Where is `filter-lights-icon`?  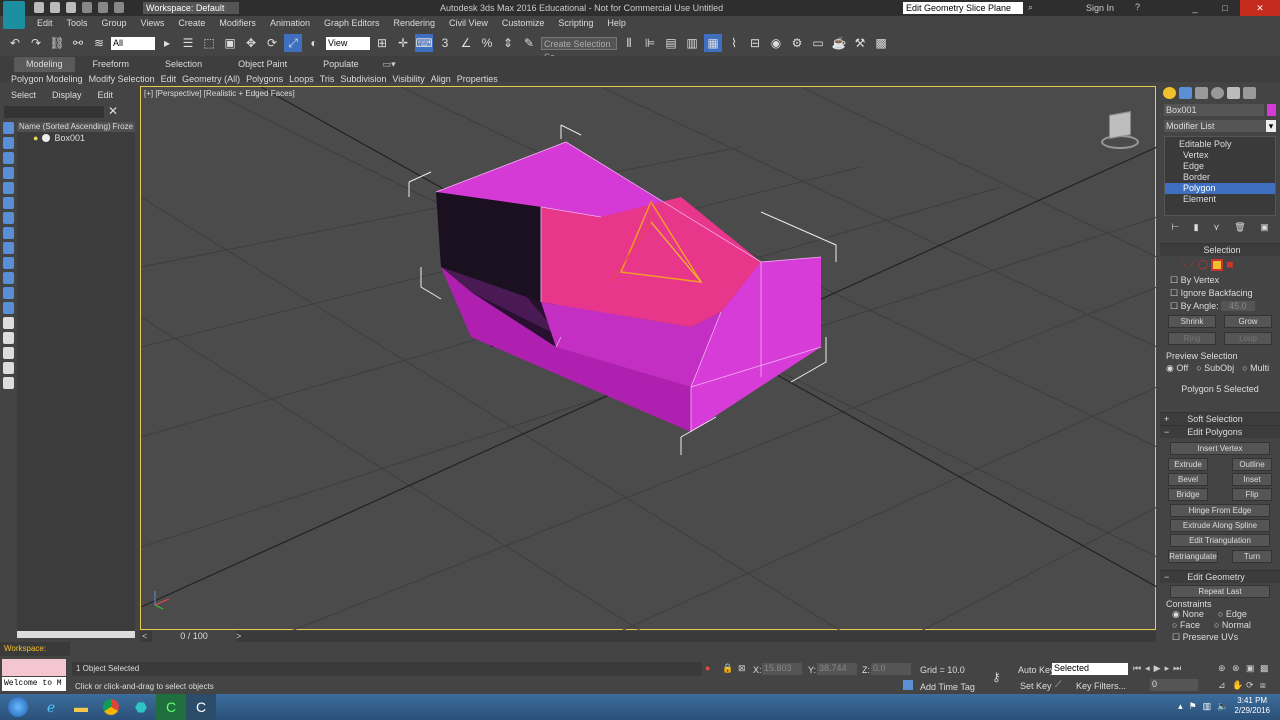
filter-lights-icon is located at coordinates (8, 158).